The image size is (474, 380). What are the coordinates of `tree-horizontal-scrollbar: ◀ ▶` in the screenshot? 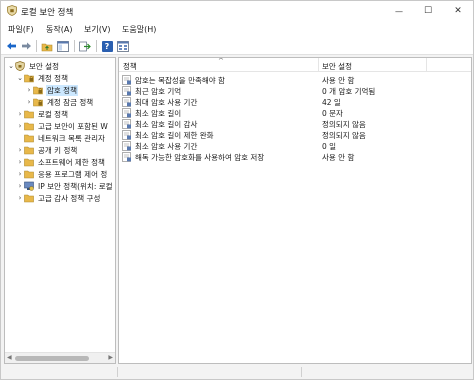 It's located at (60, 357).